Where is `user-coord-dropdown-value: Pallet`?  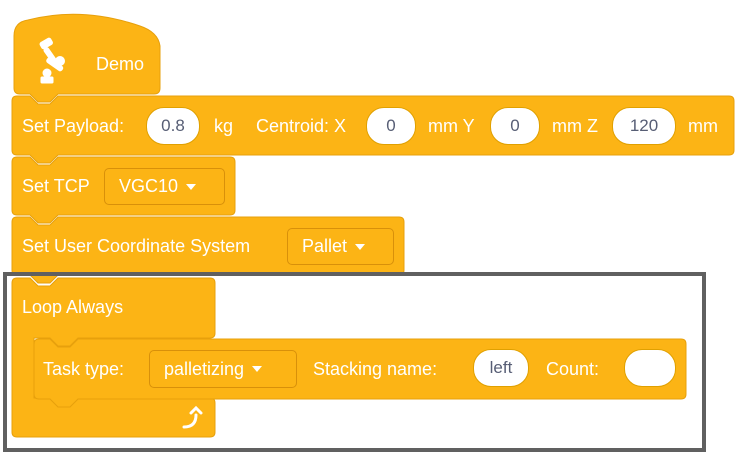
user-coord-dropdown-value: Pallet is located at coordinates (325, 246).